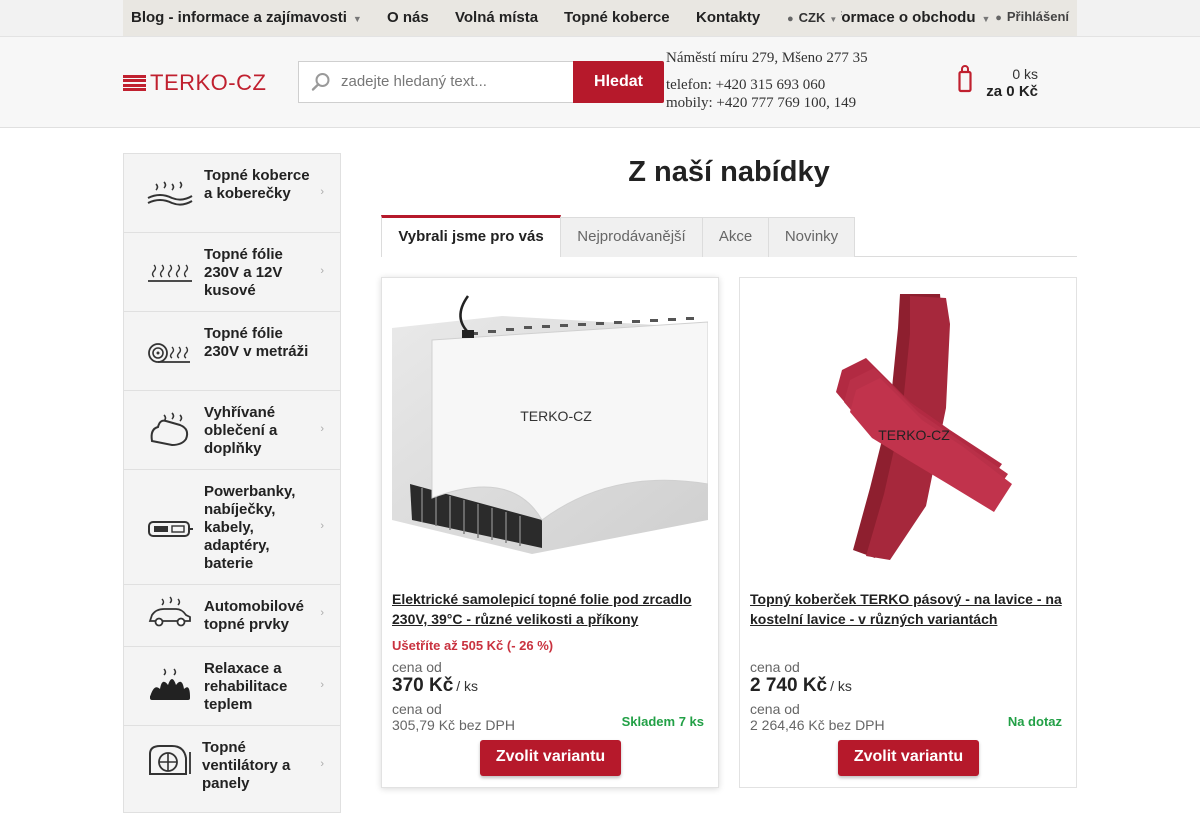 The width and height of the screenshot is (1200, 813). Describe the element at coordinates (257, 184) in the screenshot. I see `category-label: Topné koberce a koberečky` at that location.